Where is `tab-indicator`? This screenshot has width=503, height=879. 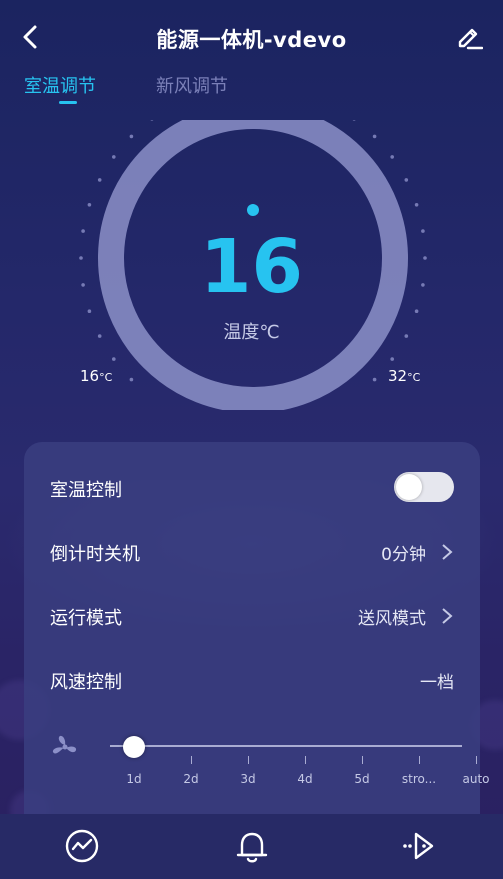 tab-indicator is located at coordinates (68, 102).